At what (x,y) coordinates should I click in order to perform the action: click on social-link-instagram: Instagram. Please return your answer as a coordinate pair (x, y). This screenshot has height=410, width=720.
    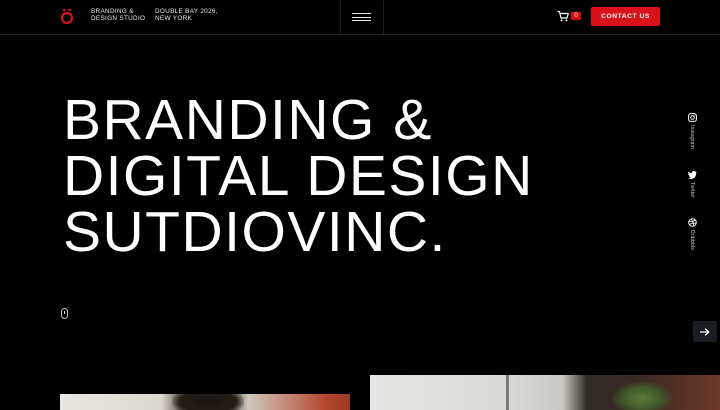
    Looking at the image, I should click on (692, 131).